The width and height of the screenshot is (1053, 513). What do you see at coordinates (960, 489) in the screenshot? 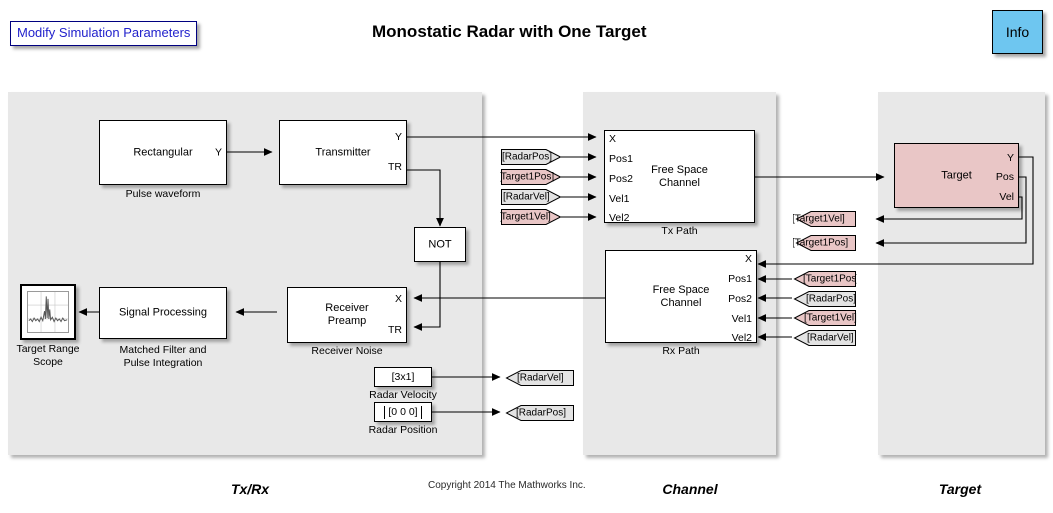
I see `panel-label-target: Target` at bounding box center [960, 489].